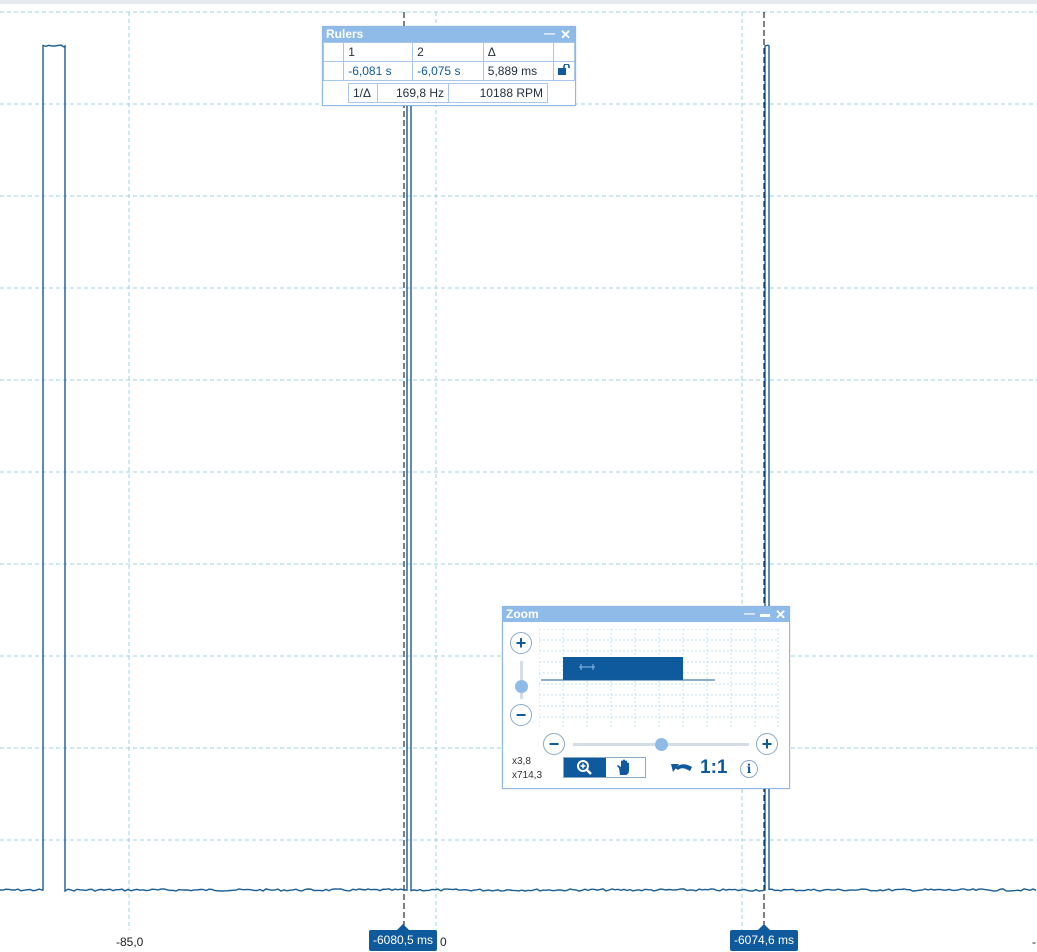 This screenshot has height=952, width=1037. What do you see at coordinates (521, 761) in the screenshot?
I see `zoom-x-factor: x3,8` at bounding box center [521, 761].